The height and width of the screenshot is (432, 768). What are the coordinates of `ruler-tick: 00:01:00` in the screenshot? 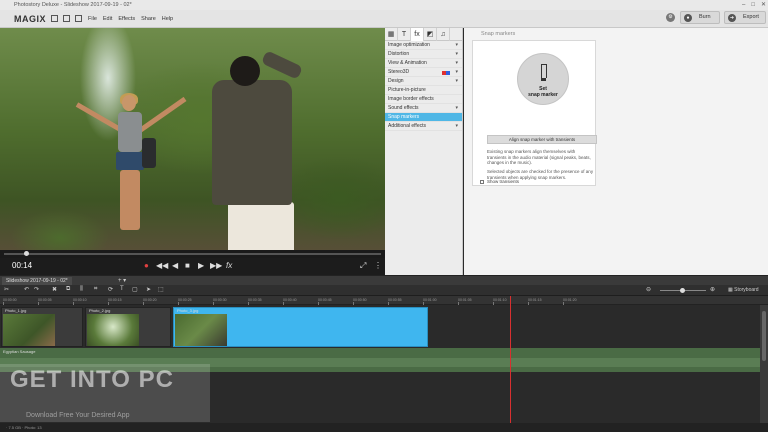 It's located at (430, 300).